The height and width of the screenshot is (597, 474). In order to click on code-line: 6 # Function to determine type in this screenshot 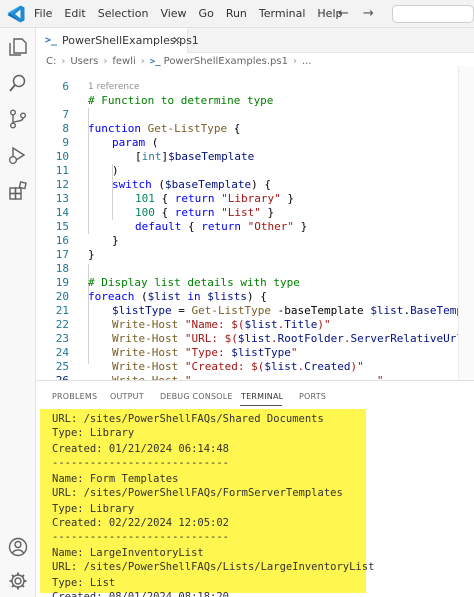, I will do `click(255, 86)`.